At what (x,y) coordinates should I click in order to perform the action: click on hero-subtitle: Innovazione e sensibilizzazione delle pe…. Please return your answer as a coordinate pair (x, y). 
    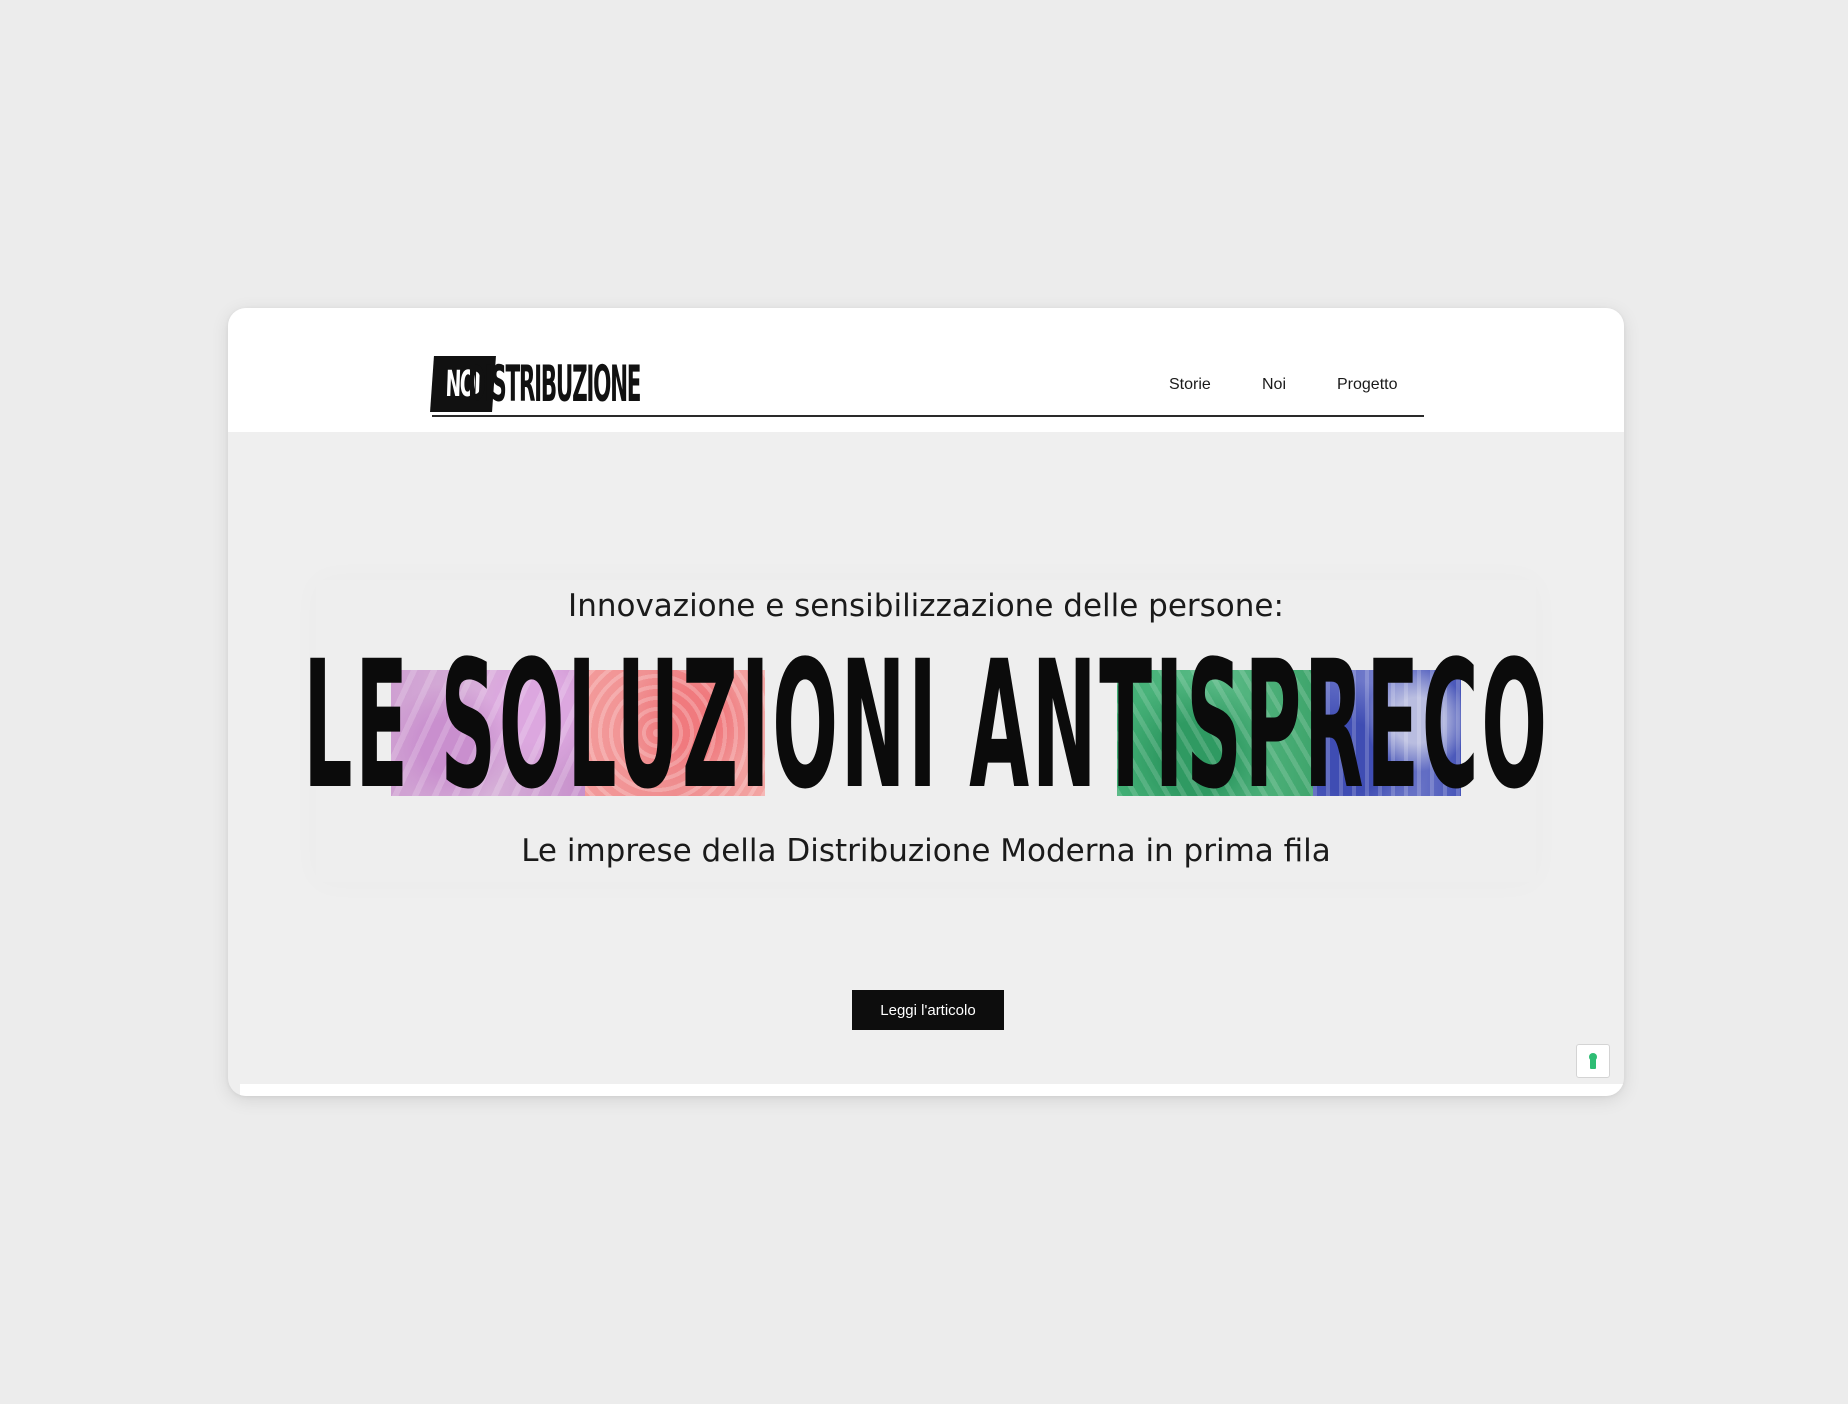
    Looking at the image, I should click on (926, 606).